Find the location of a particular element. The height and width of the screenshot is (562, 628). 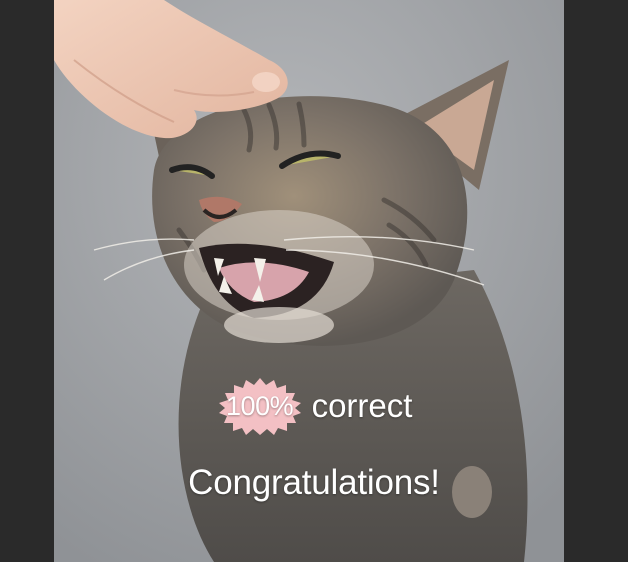

percentage-text: 100% is located at coordinates (260, 406).